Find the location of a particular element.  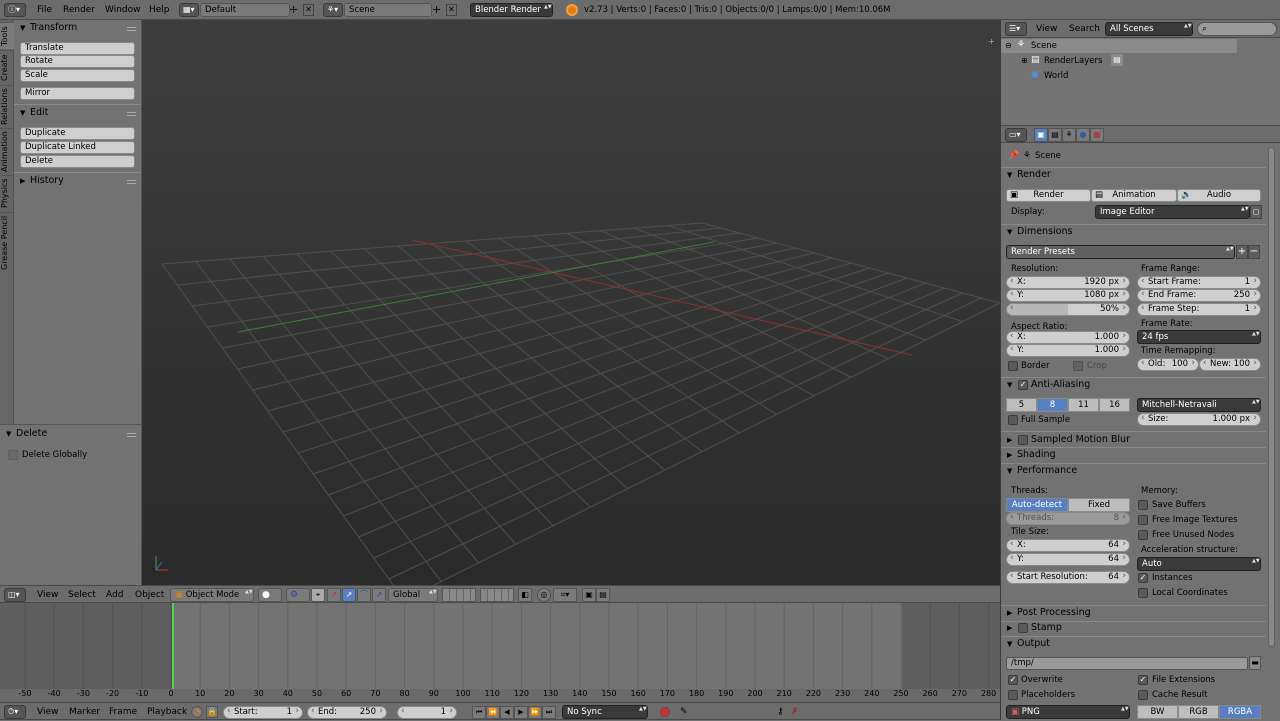

panel-header-anti-aliasing: ▼ is located at coordinates (1012, 385).